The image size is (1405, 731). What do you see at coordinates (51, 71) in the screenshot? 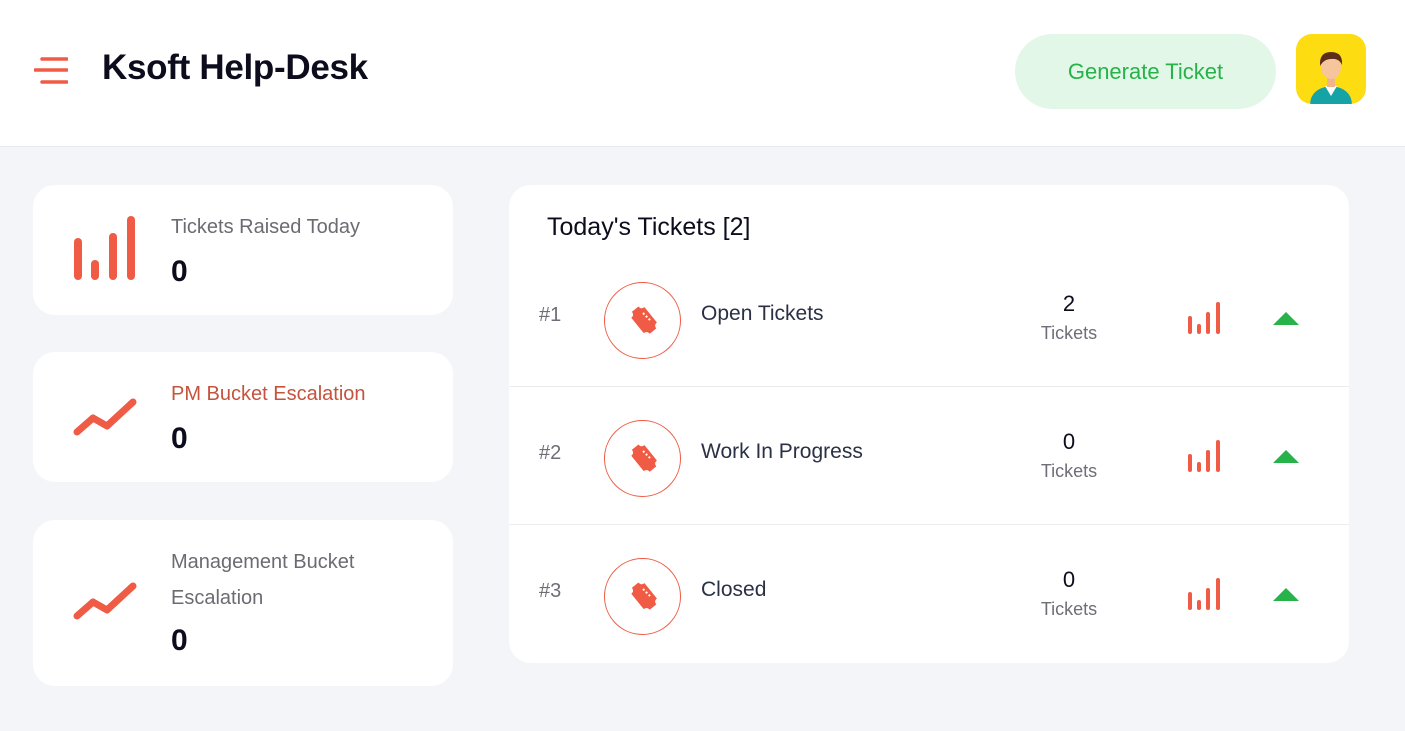
I see `hamburger-menu-icon` at bounding box center [51, 71].